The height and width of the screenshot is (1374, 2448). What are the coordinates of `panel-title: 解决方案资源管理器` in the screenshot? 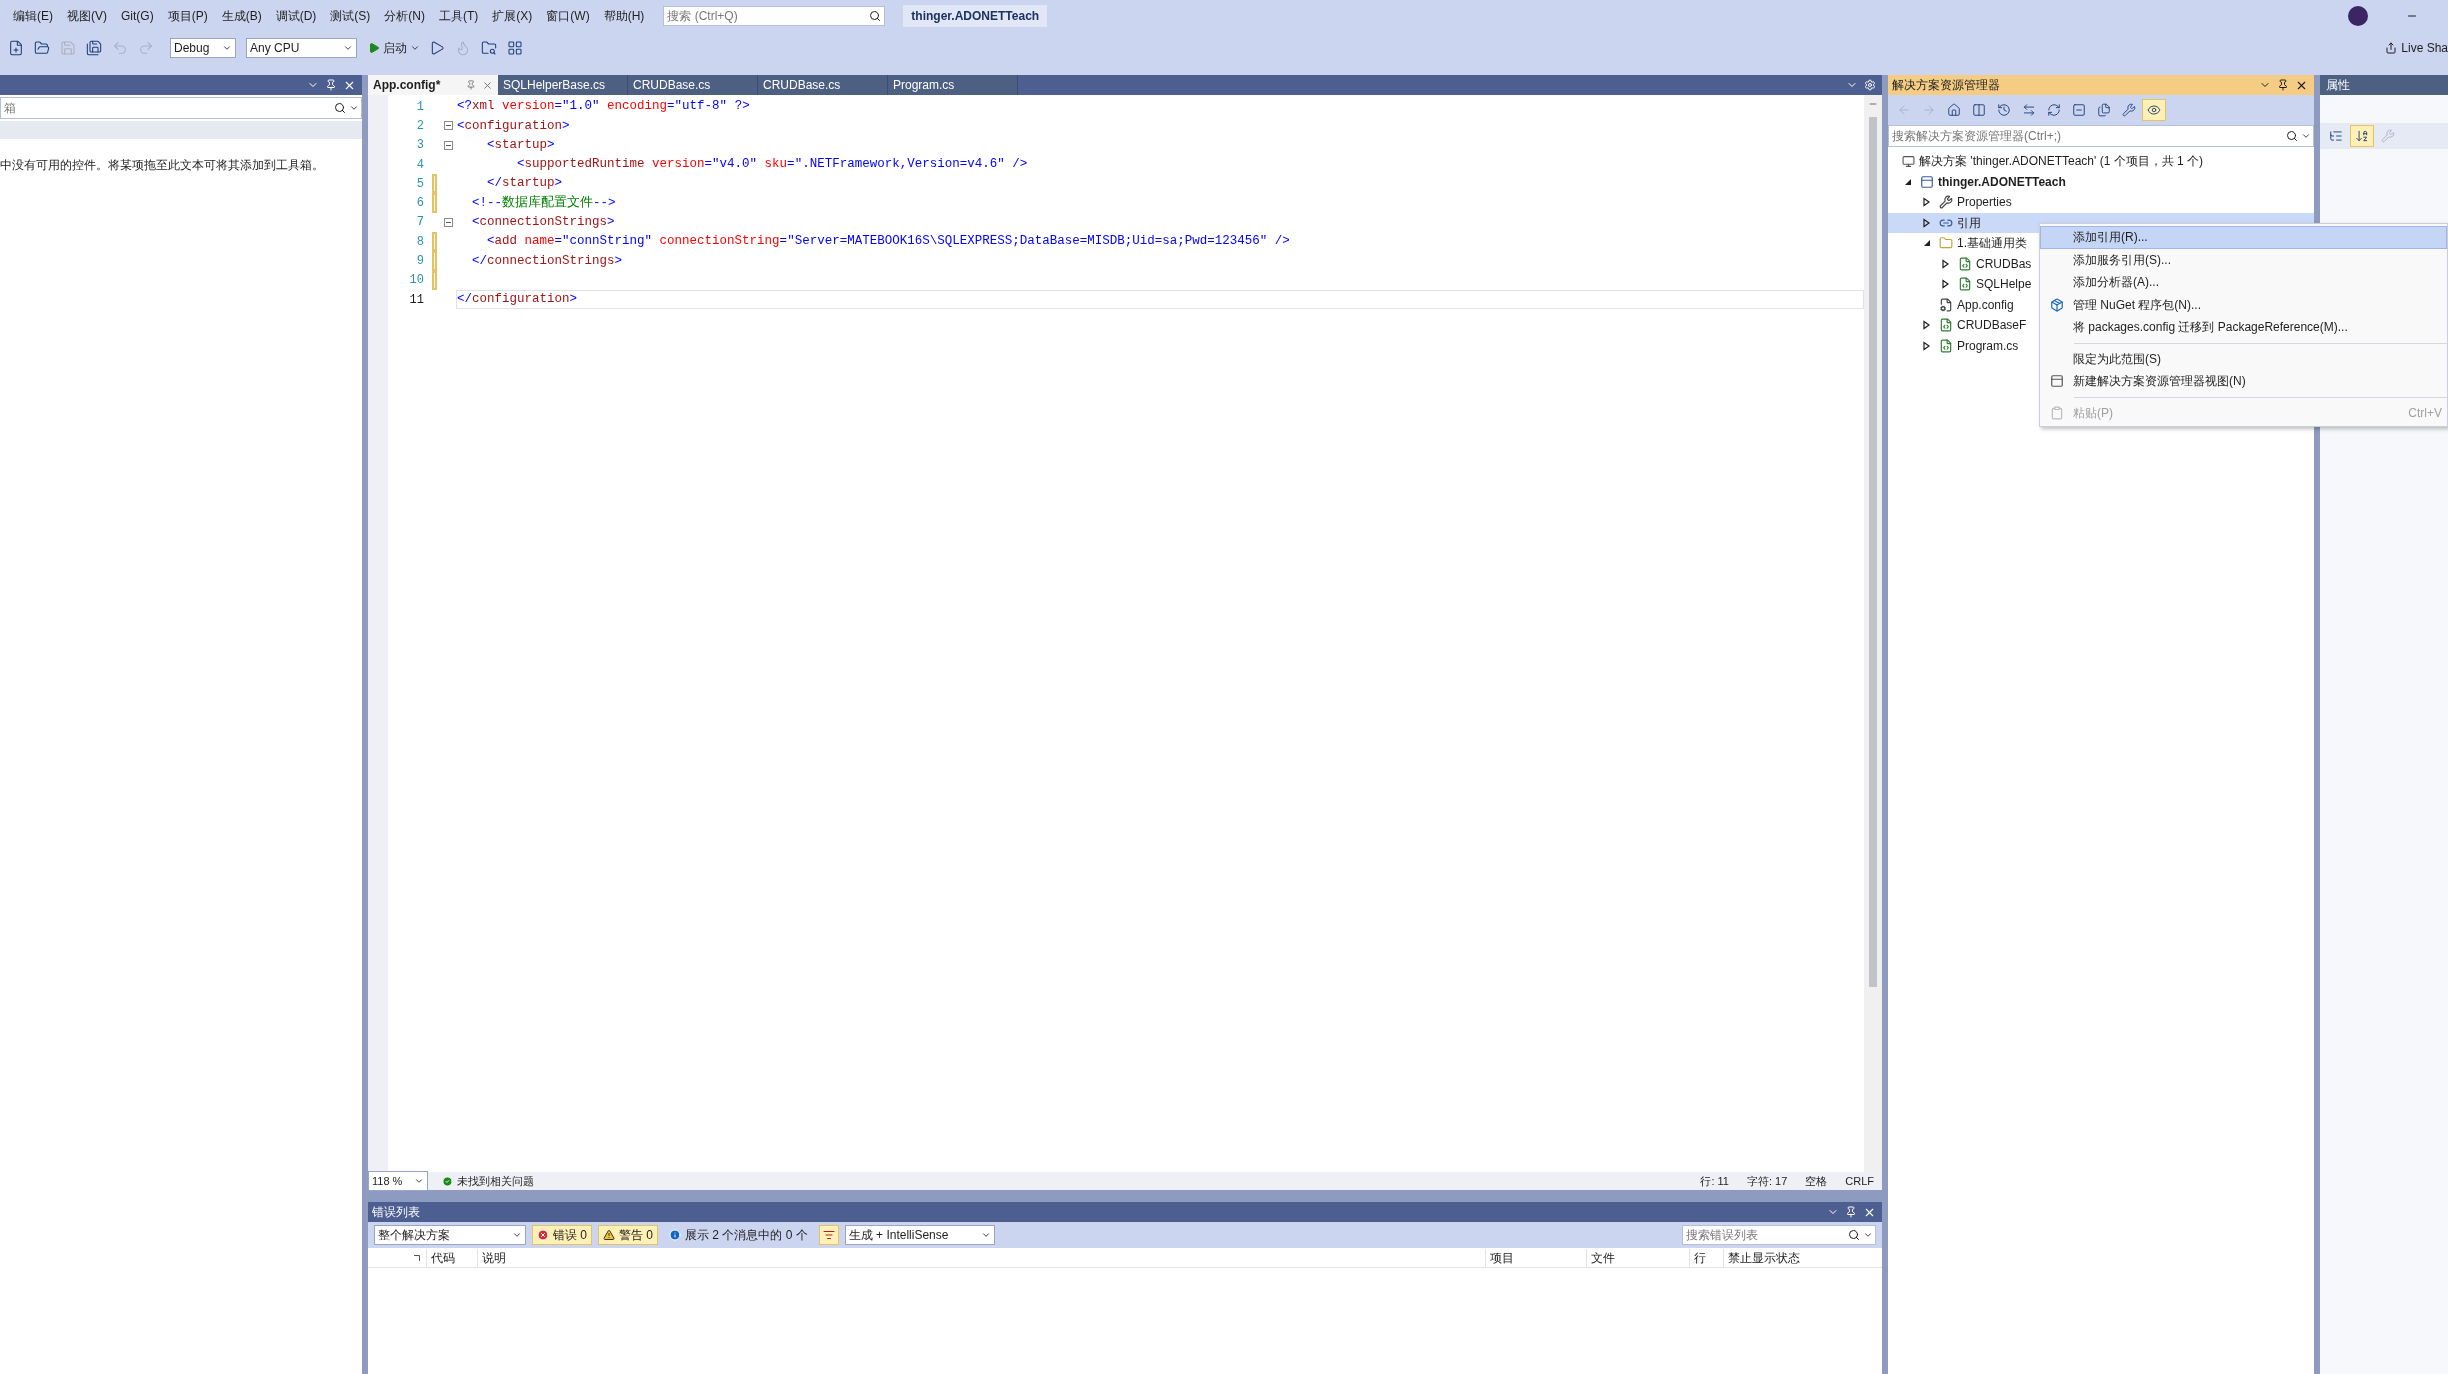 It's located at (1946, 85).